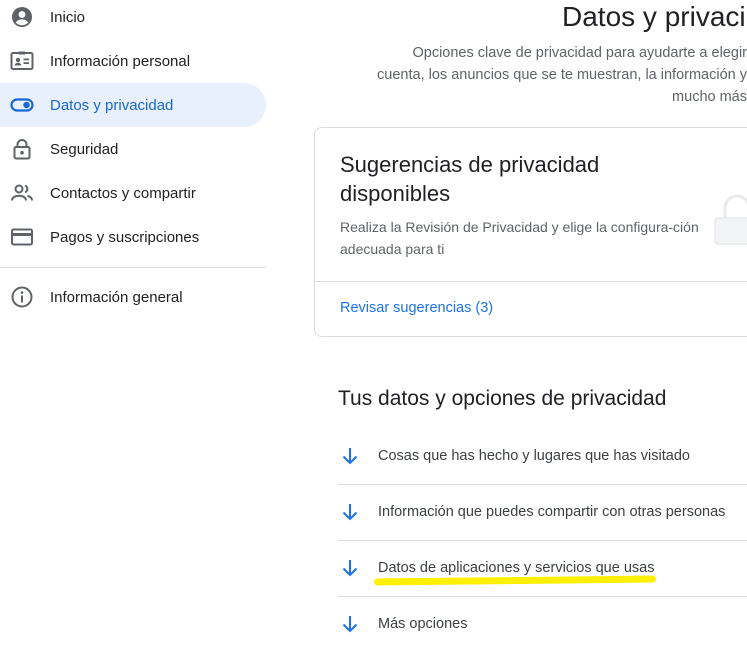 This screenshot has height=651, width=747. I want to click on review-suggestions-link: Revisar sugerencias (3), so click(416, 308).